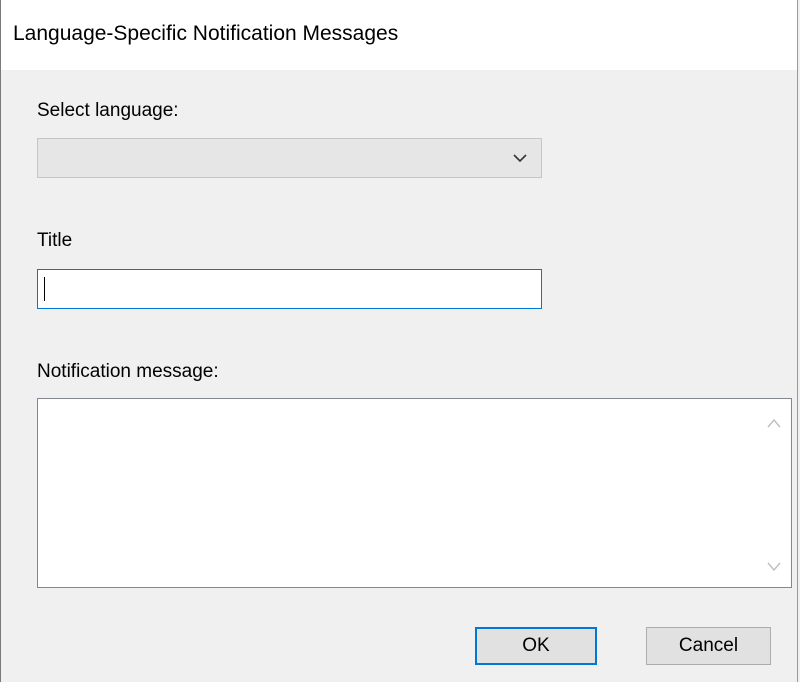 The width and height of the screenshot is (800, 682). Describe the element at coordinates (536, 646) in the screenshot. I see `ok-button: OK` at that location.